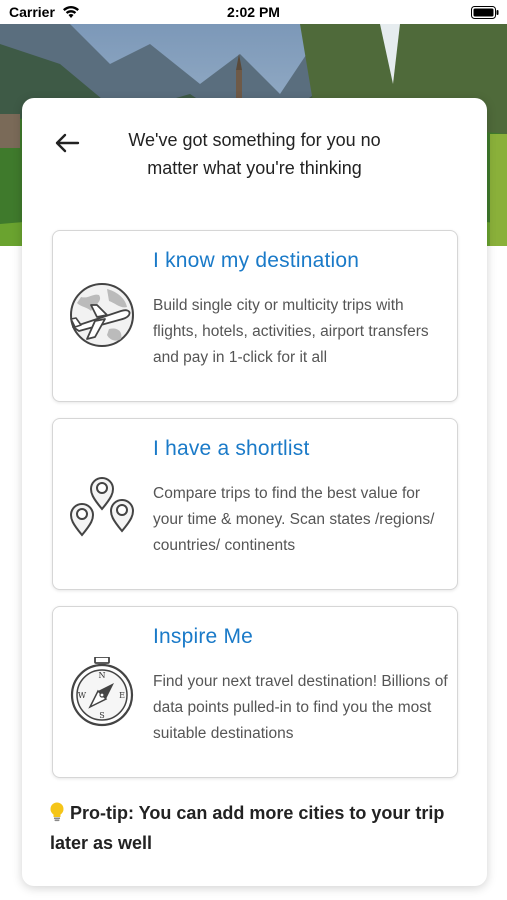 This screenshot has width=507, height=900. What do you see at coordinates (101, 715) in the screenshot?
I see `compass-s-label: S` at bounding box center [101, 715].